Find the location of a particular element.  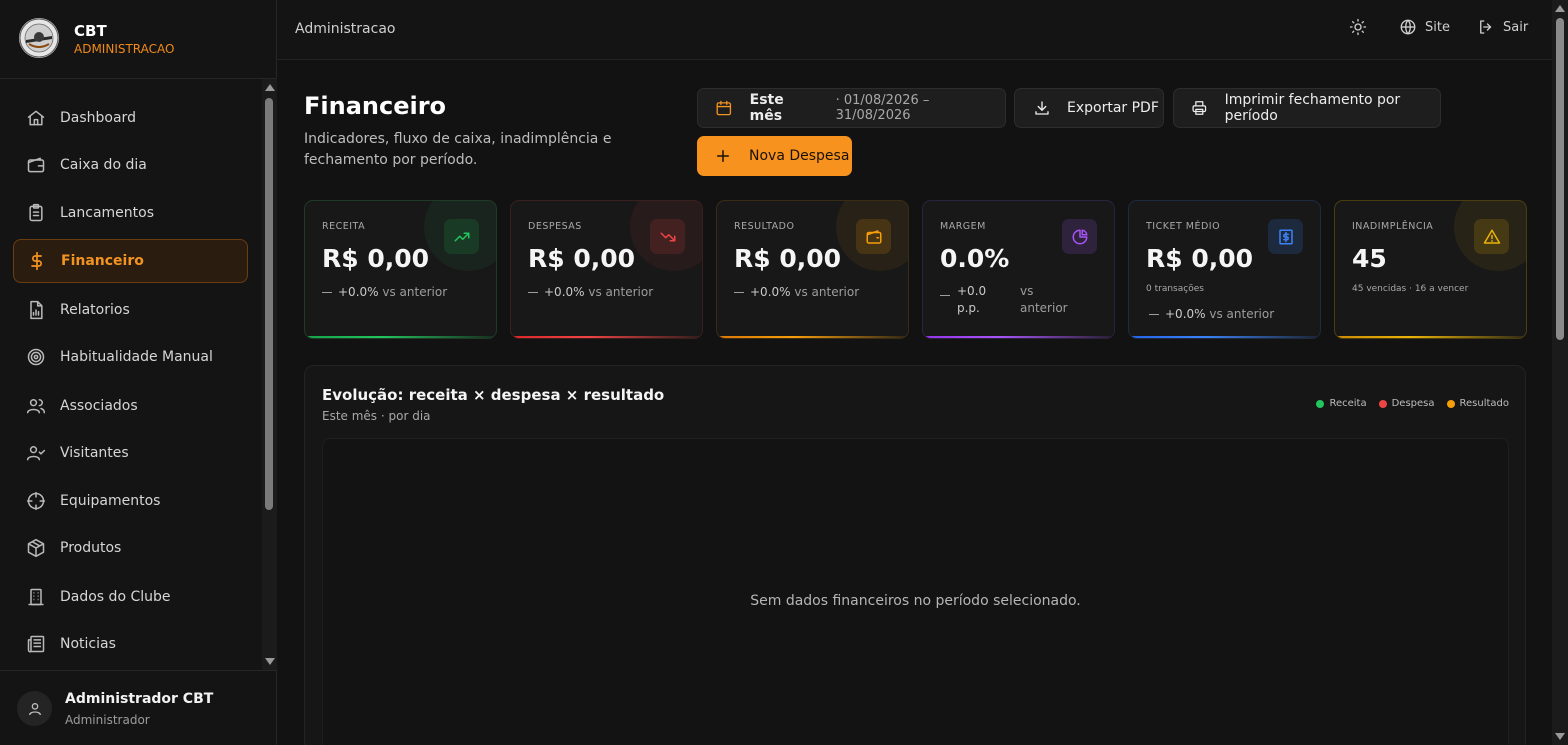

sidebar-item-lancamentos: Lancamentos is located at coordinates (130, 213).